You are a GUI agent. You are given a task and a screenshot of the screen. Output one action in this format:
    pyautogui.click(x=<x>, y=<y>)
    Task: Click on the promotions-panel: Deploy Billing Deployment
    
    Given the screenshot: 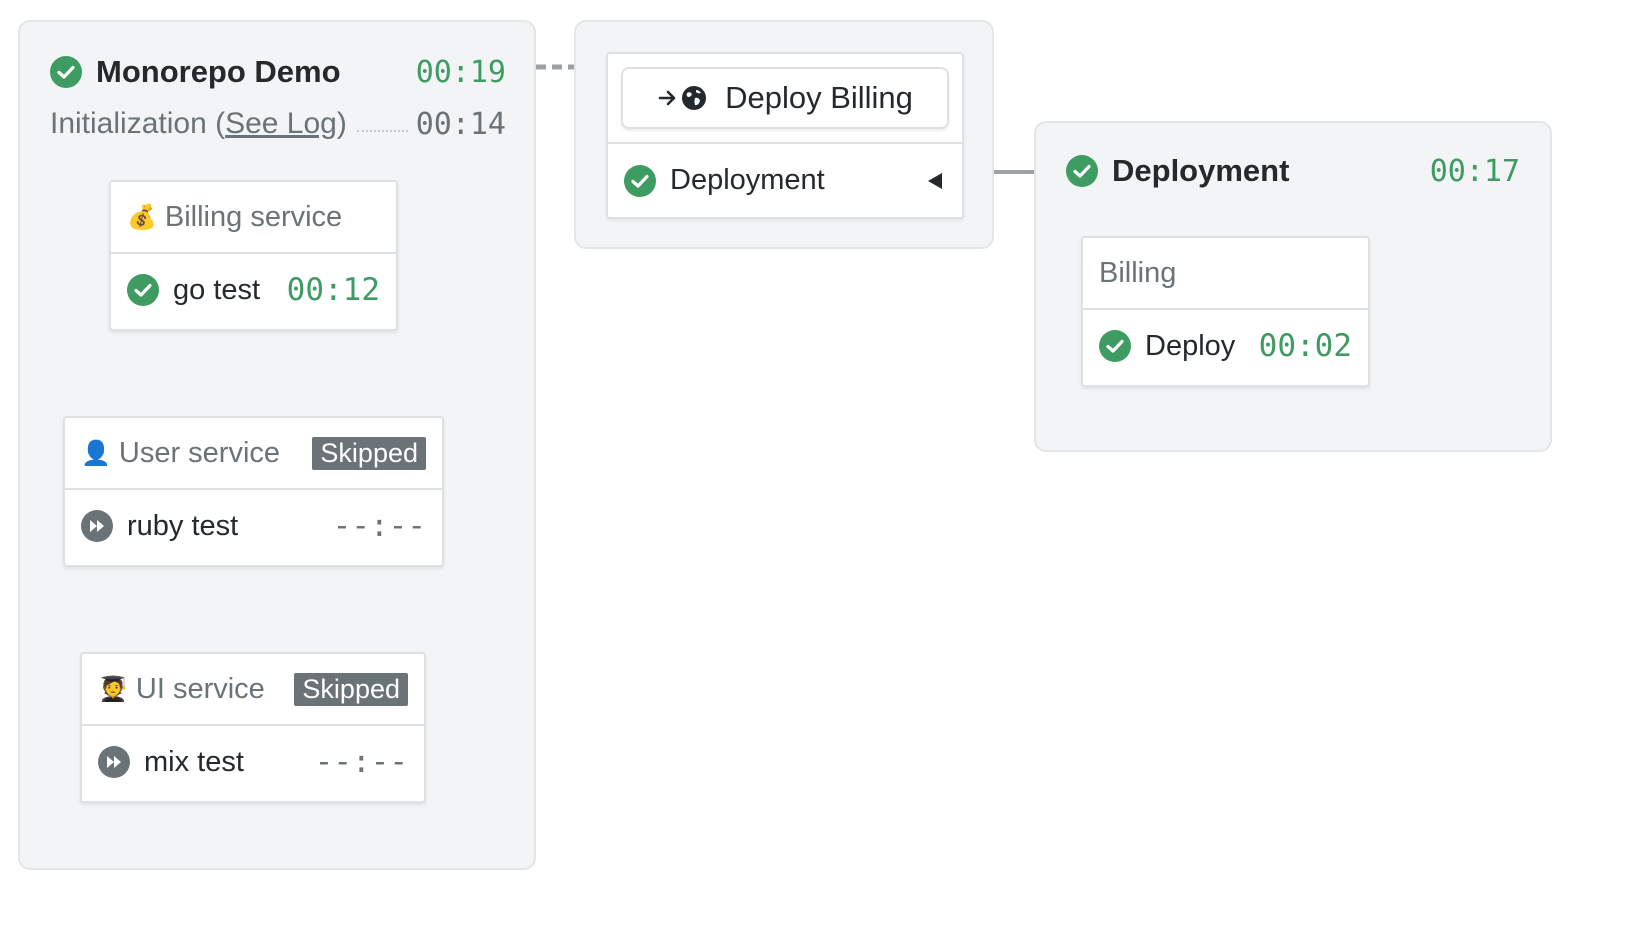 What is the action you would take?
    pyautogui.click(x=784, y=134)
    